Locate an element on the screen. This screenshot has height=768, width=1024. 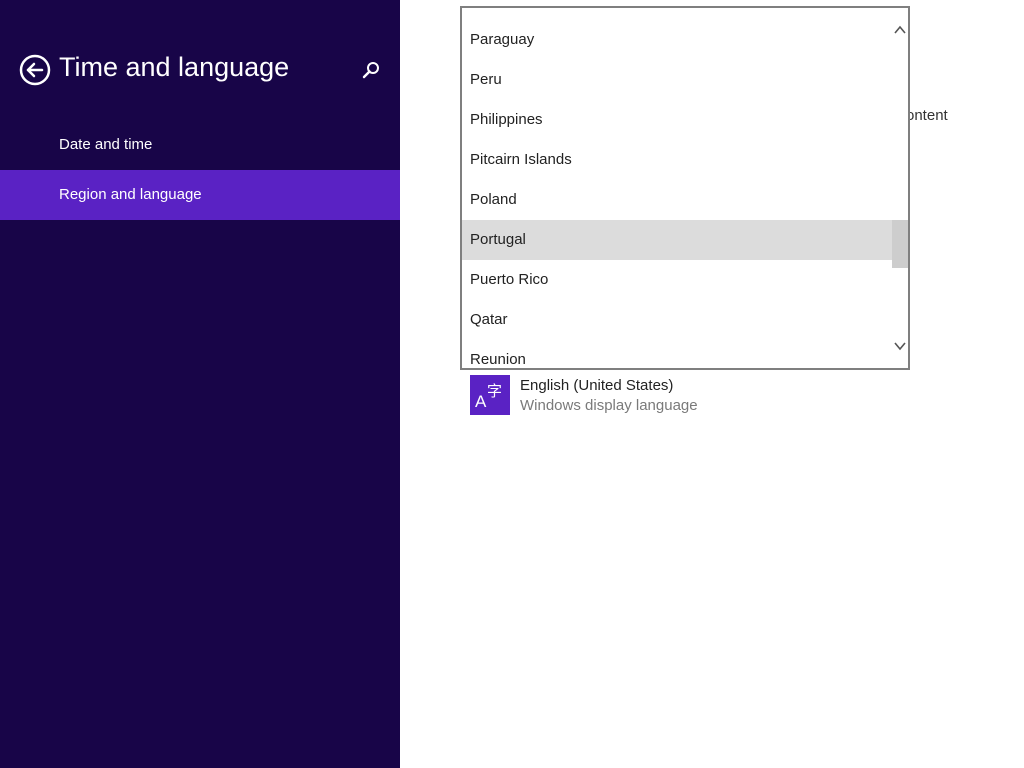
language-icon: A 字 is located at coordinates (488, 396).